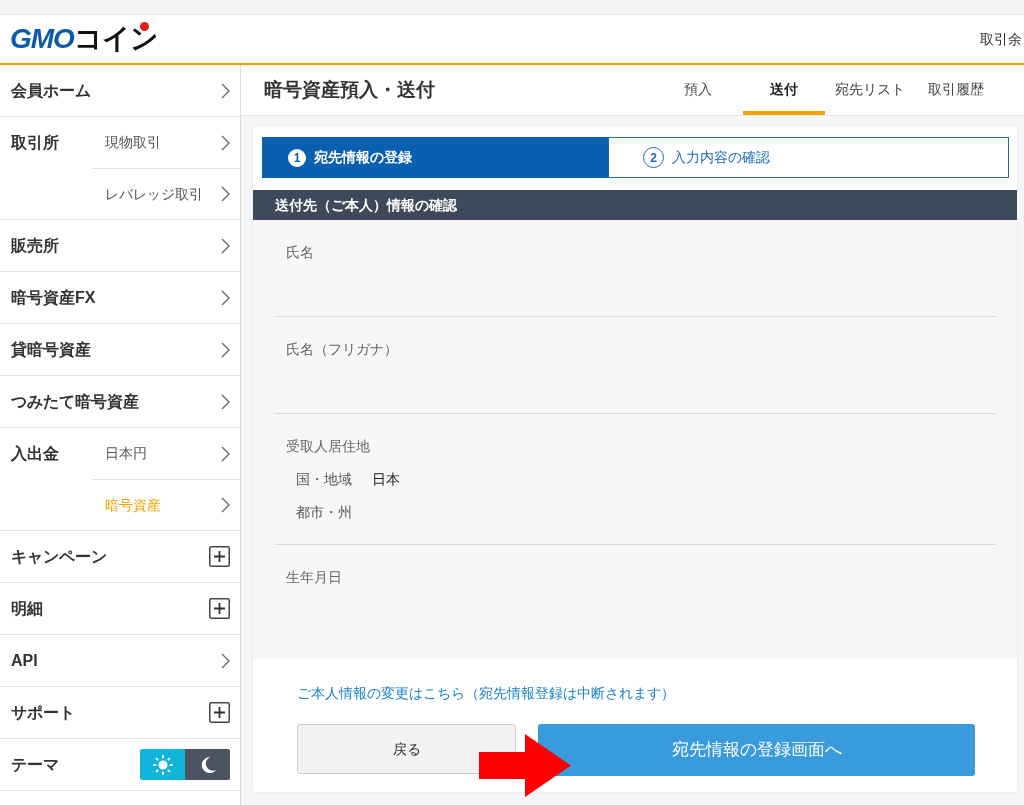 This screenshot has height=805, width=1024. Describe the element at coordinates (784, 90) in the screenshot. I see `tab: 送付` at that location.